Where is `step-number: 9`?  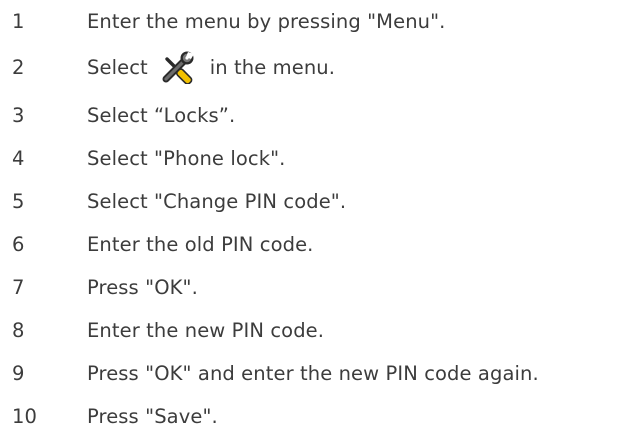 step-number: 9 is located at coordinates (18, 373).